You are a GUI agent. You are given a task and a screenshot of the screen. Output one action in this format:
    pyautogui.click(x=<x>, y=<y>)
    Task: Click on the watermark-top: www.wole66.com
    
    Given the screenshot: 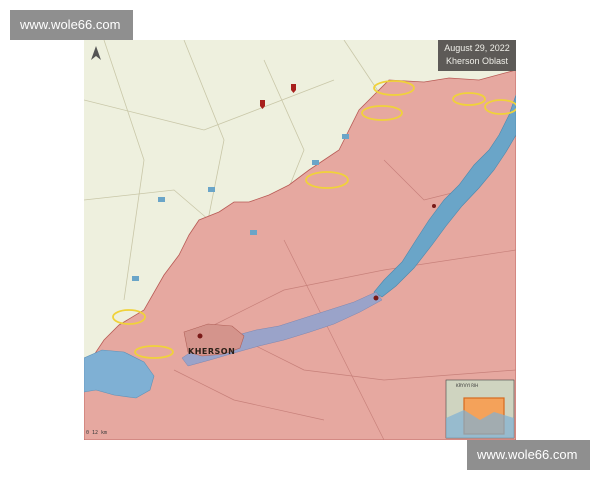 What is the action you would take?
    pyautogui.click(x=71, y=25)
    